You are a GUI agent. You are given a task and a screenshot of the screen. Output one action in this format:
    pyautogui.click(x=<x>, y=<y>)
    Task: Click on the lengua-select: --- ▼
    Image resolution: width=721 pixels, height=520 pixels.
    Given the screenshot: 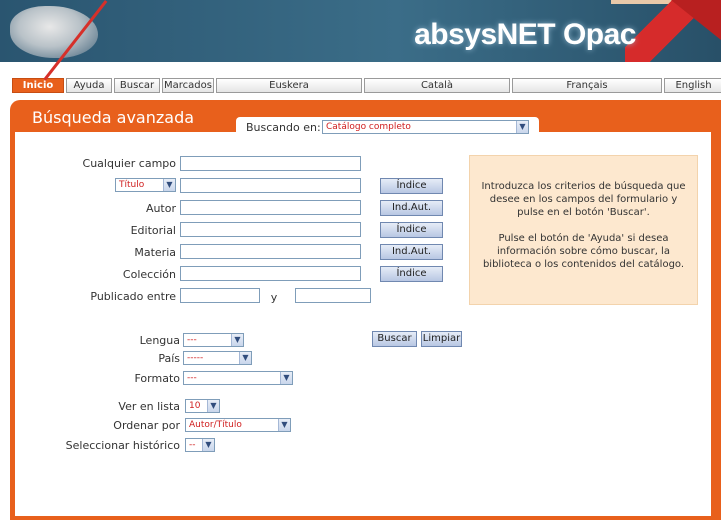 What is the action you would take?
    pyautogui.click(x=213, y=340)
    